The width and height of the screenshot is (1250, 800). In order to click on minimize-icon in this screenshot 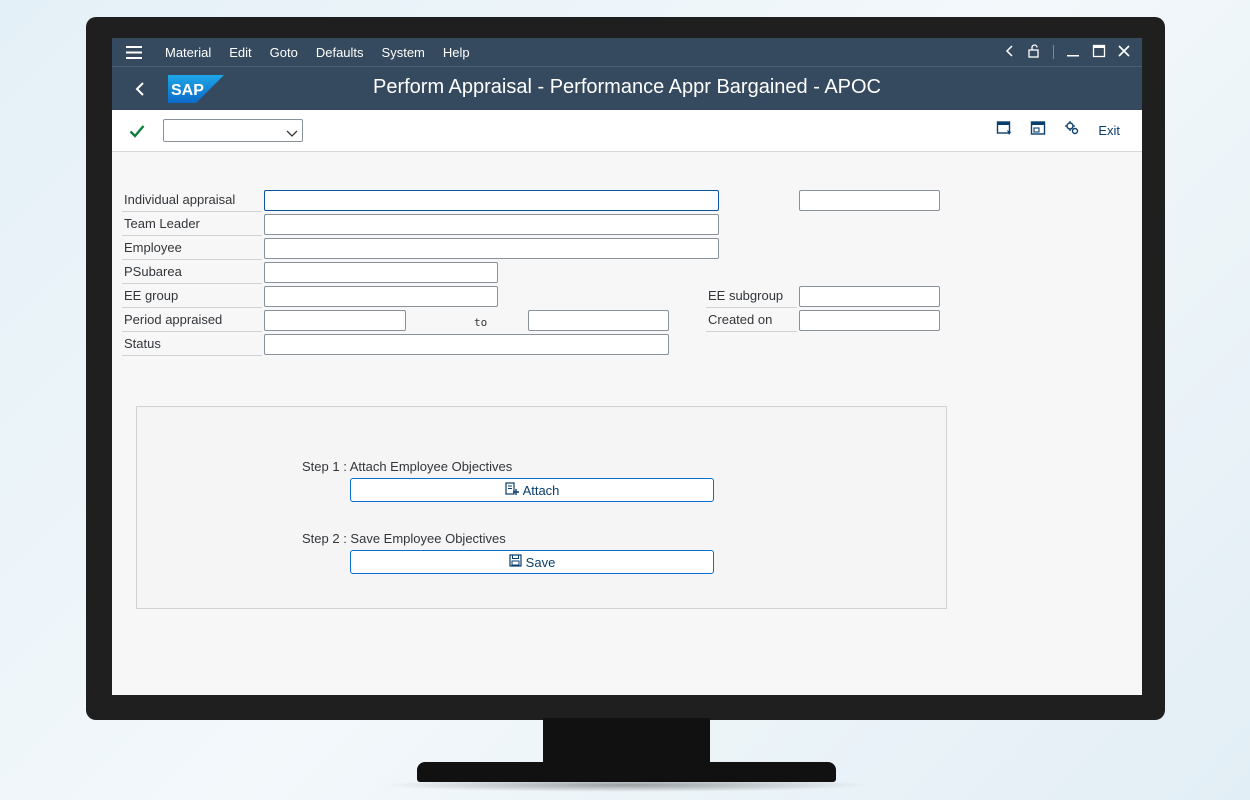, I will do `click(1073, 52)`.